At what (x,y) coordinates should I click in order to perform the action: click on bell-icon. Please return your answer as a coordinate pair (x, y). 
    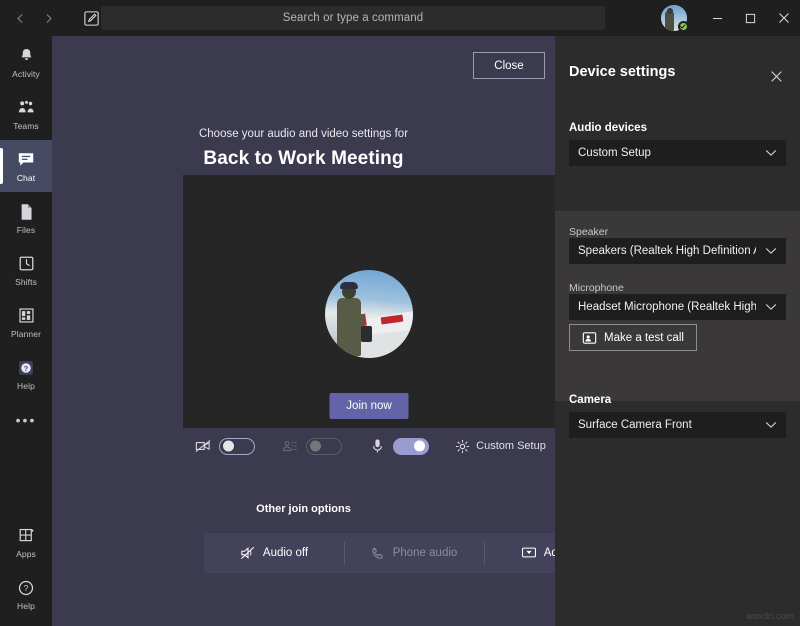
    Looking at the image, I should click on (26, 56).